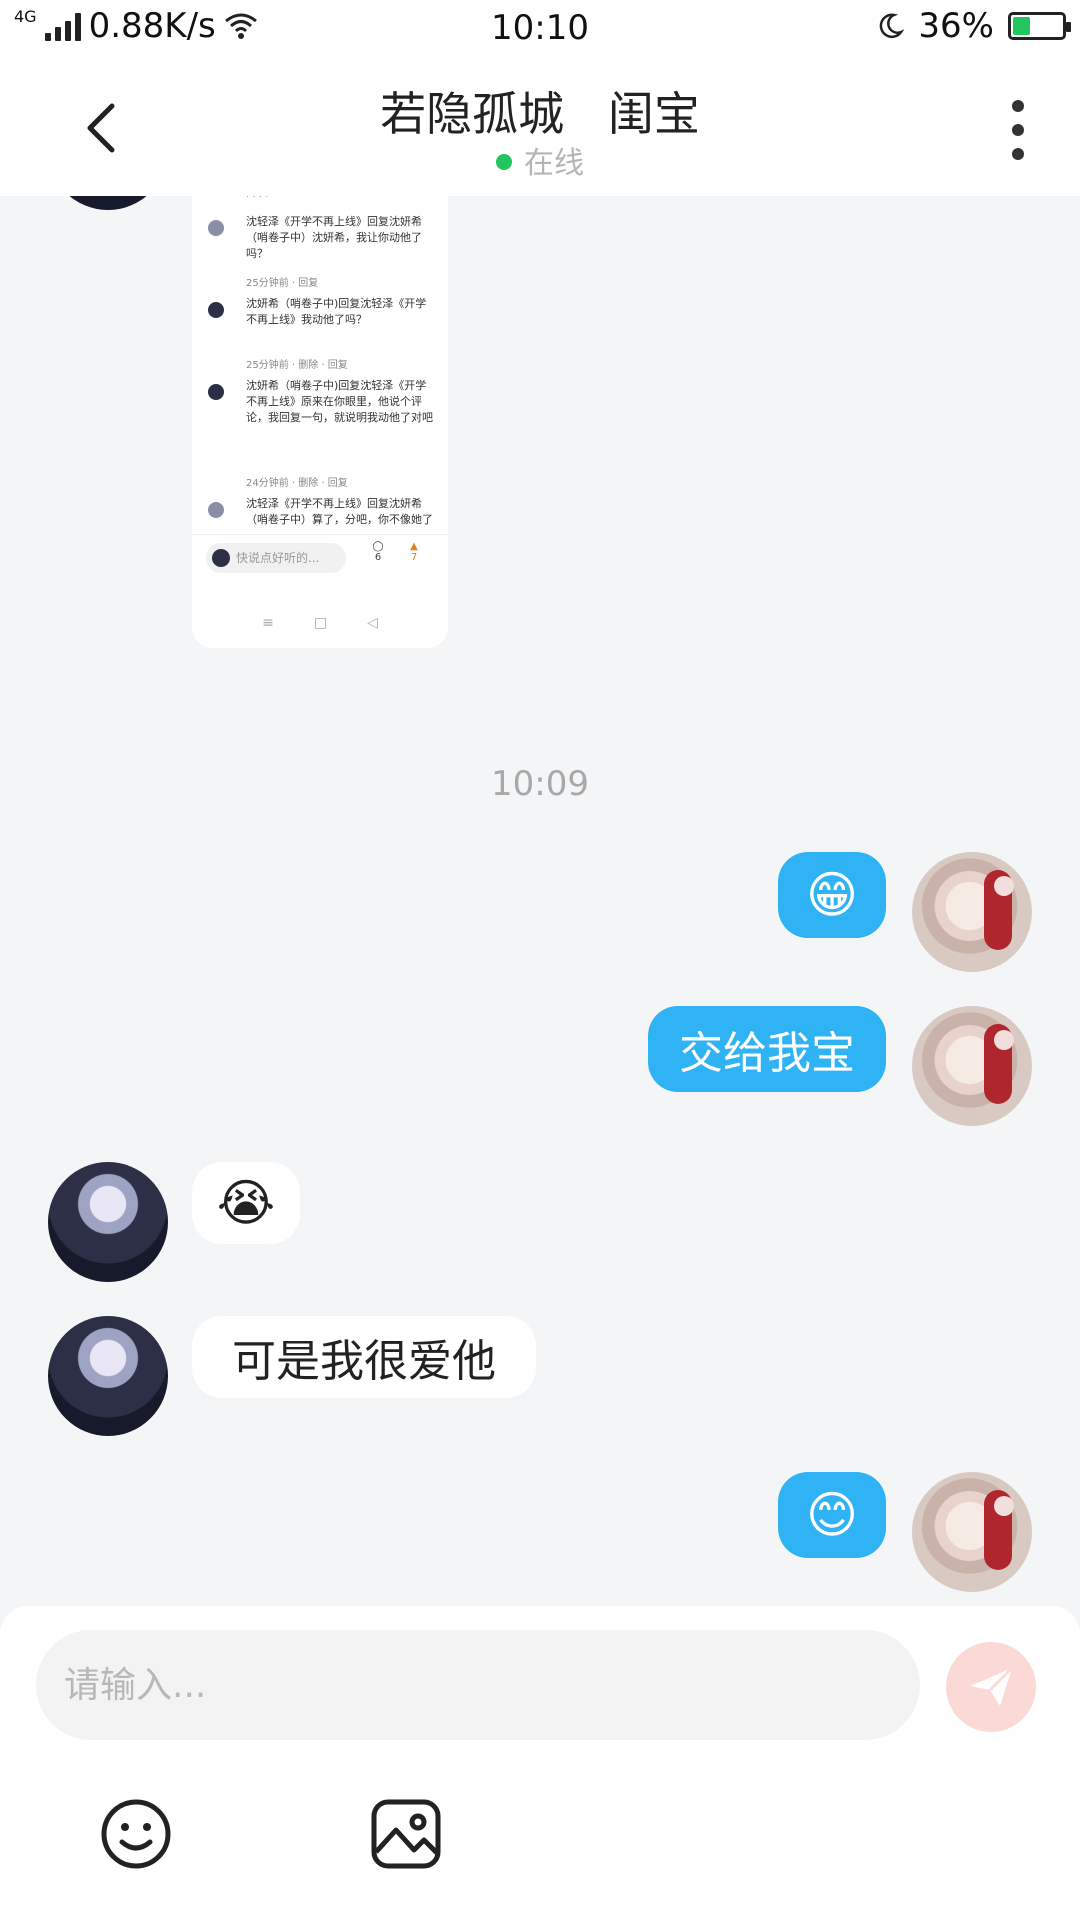 The height and width of the screenshot is (1920, 1080). What do you see at coordinates (297, 365) in the screenshot?
I see `comment-meta: 25分钟前 · 删除 · 回复` at bounding box center [297, 365].